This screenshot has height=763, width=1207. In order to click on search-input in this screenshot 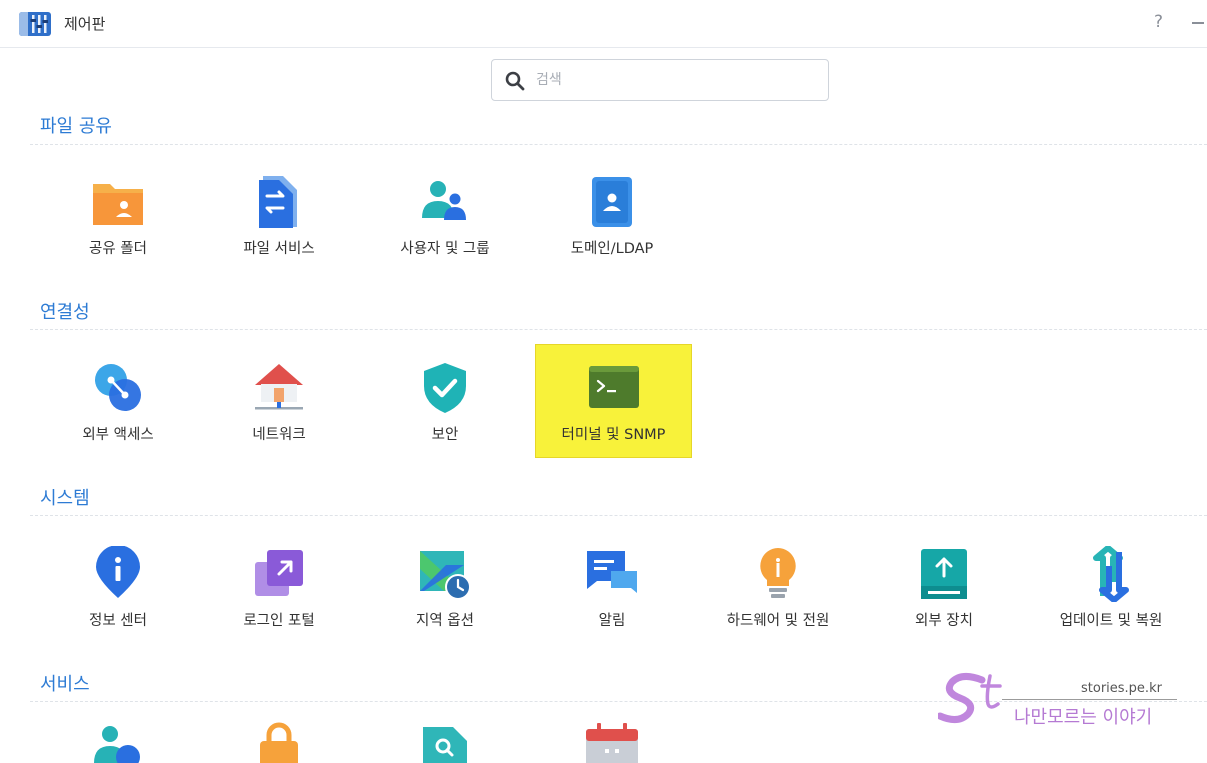, I will do `click(676, 80)`.